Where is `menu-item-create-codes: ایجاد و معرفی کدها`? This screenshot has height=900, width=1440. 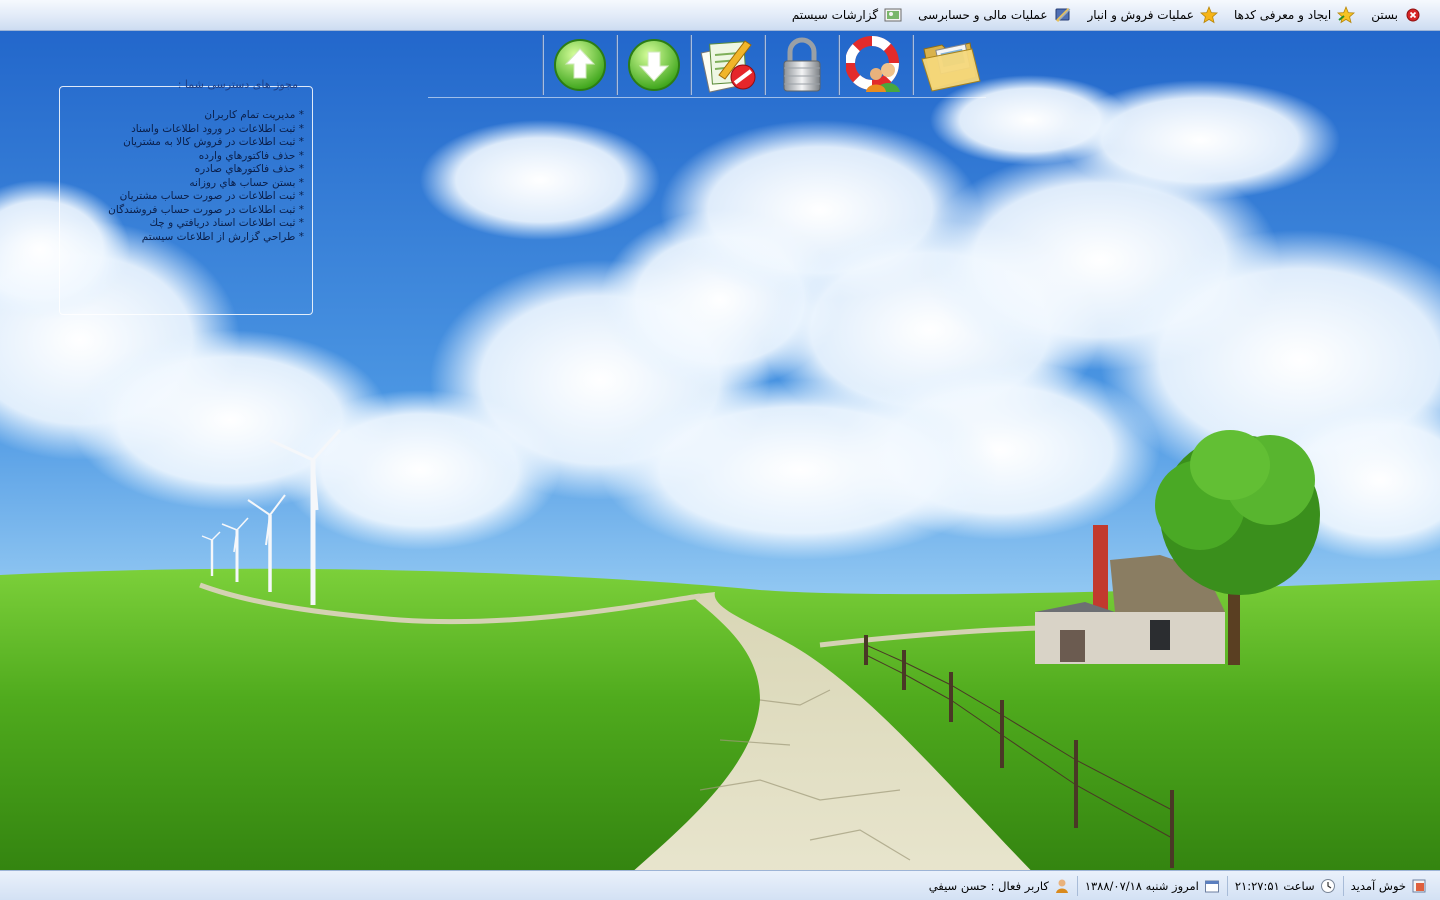 menu-item-create-codes: ایجاد و معرفی کدها is located at coordinates (1294, 15).